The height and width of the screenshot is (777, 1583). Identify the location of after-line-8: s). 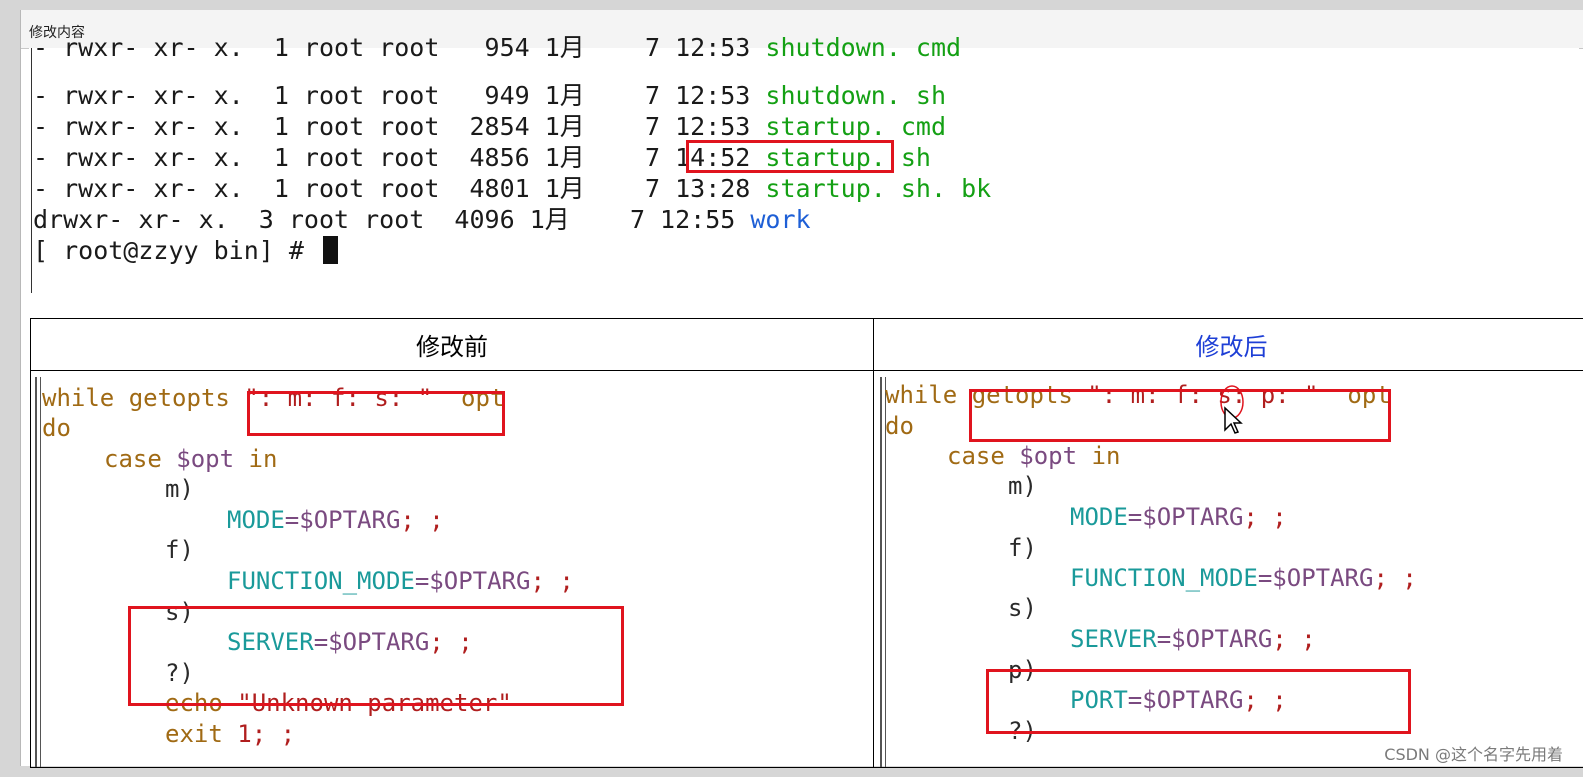
(1022, 608).